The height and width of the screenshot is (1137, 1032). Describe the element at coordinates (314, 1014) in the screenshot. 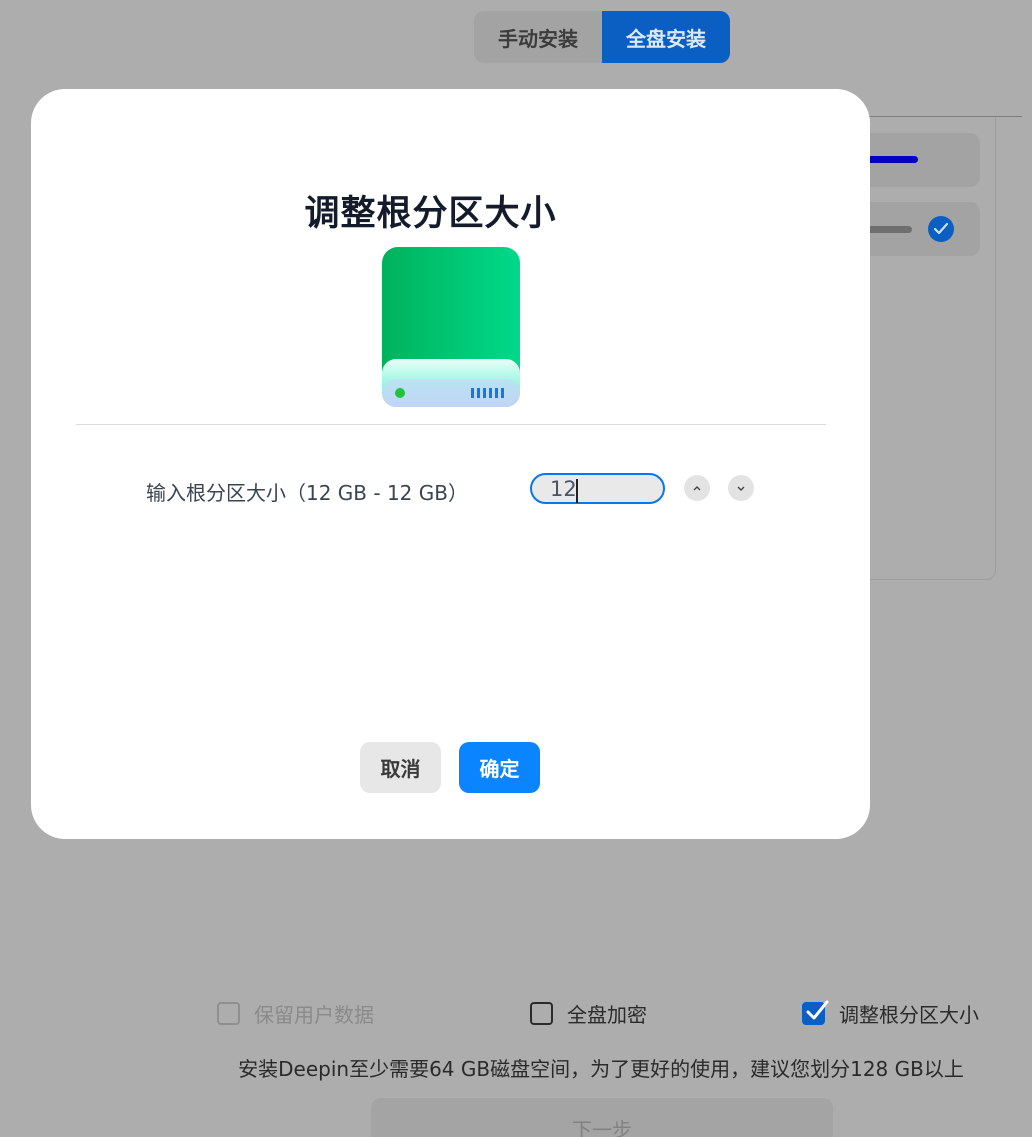

I see `keep-user-data-label: 保留用户数据` at that location.